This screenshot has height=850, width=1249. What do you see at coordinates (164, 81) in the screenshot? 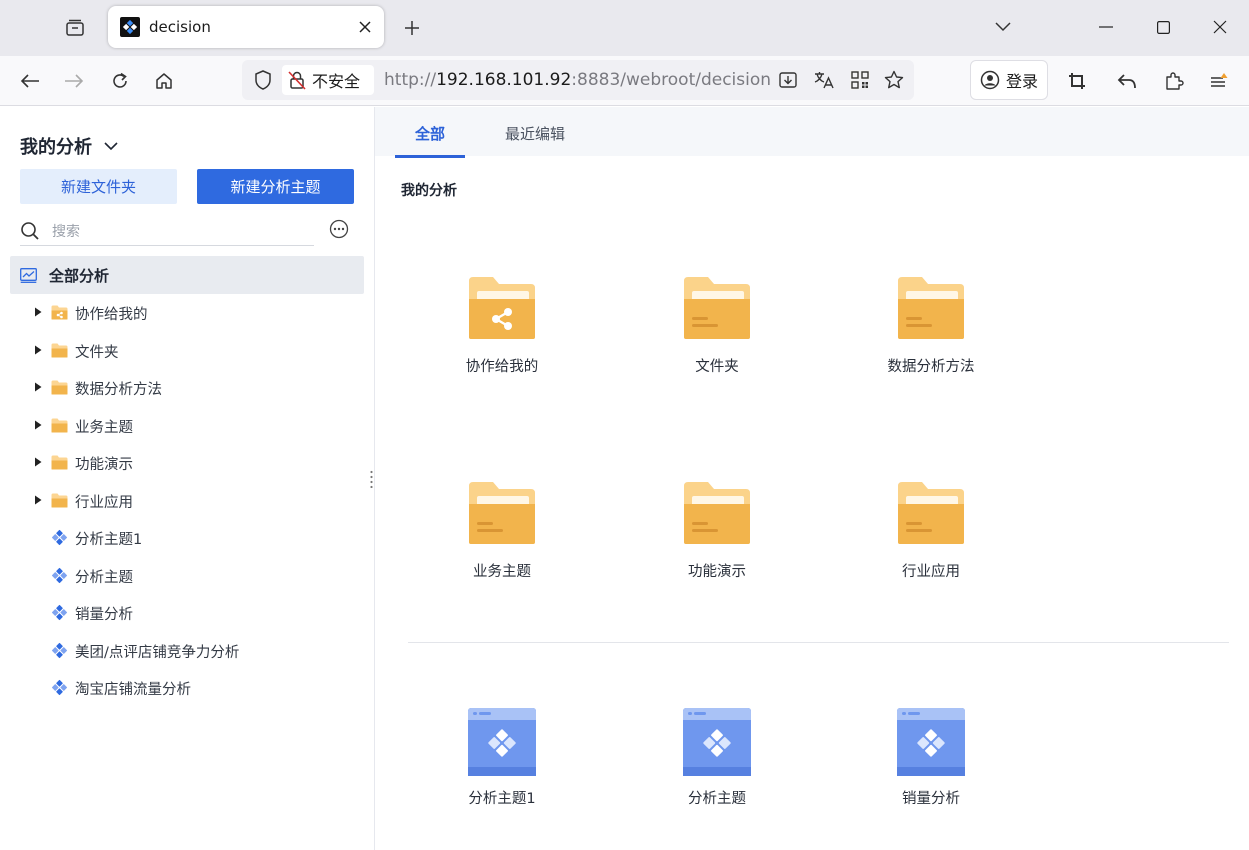
I see `home-icon` at bounding box center [164, 81].